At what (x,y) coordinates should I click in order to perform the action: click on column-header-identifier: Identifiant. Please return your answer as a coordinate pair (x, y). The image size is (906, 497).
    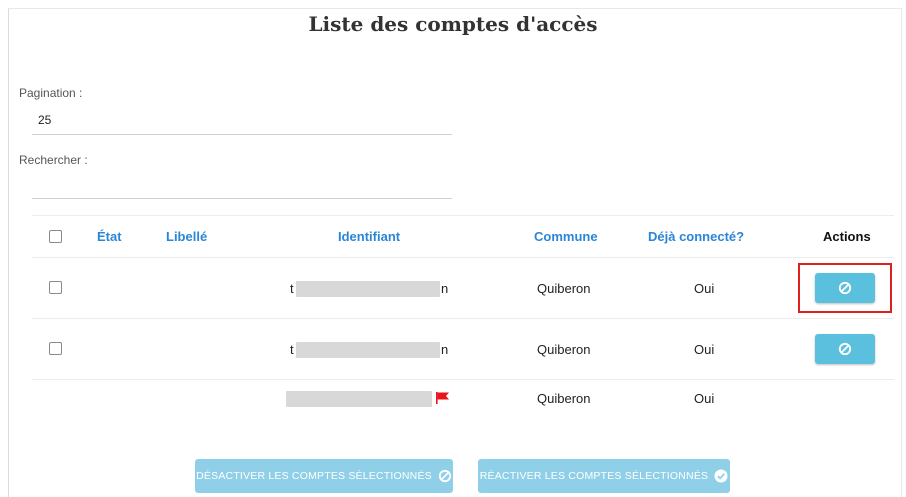
    Looking at the image, I should click on (369, 236).